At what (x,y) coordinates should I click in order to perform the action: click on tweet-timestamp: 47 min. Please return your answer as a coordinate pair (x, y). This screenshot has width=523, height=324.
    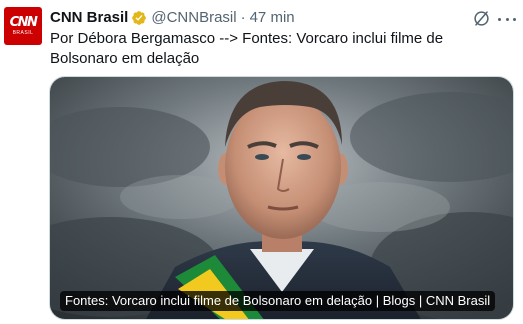
    Looking at the image, I should click on (272, 18).